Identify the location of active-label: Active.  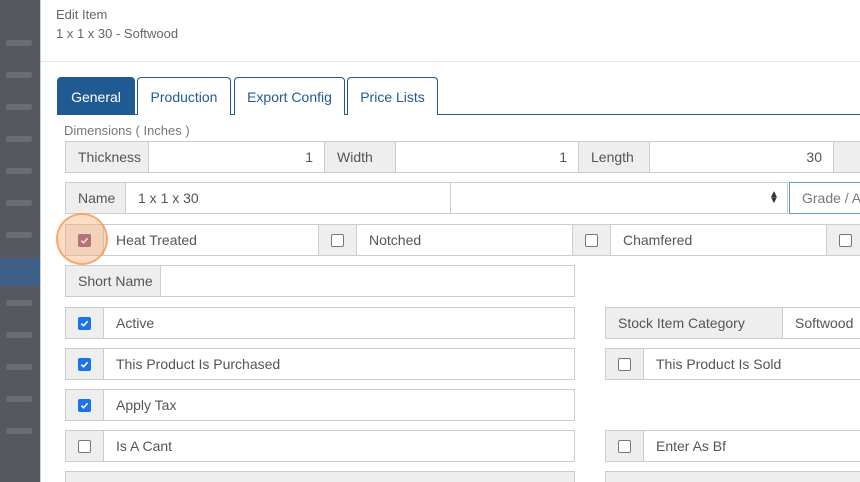
(135, 323).